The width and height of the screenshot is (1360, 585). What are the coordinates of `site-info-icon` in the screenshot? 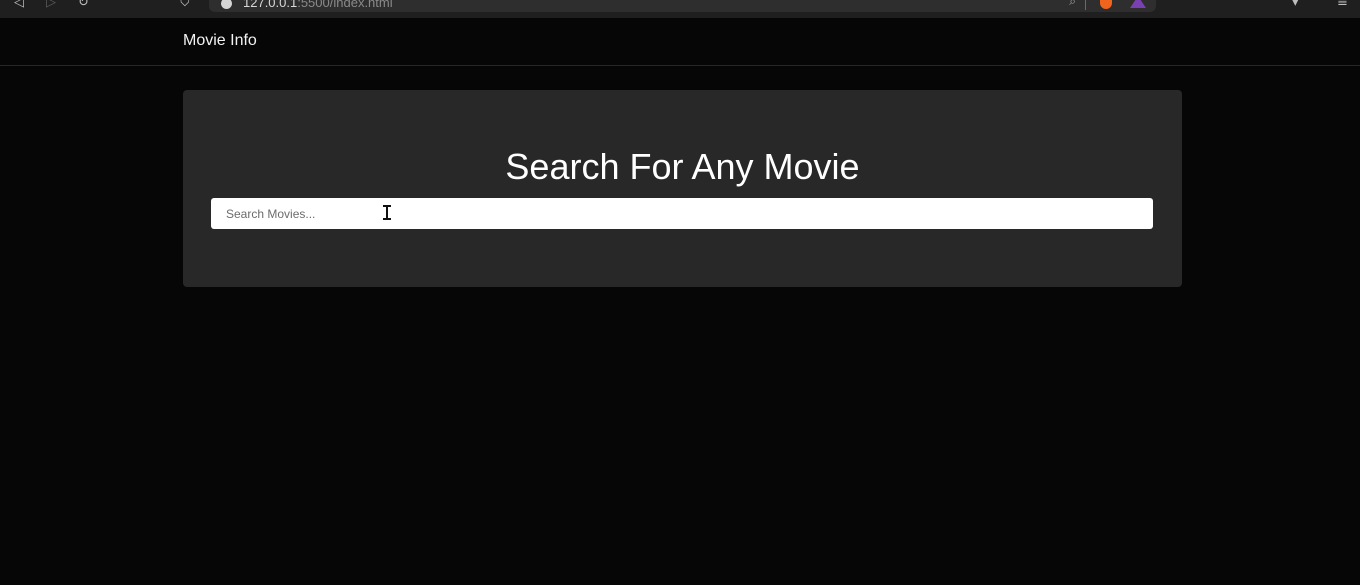 It's located at (226, 4).